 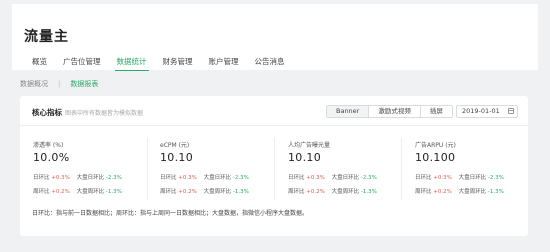 I want to click on metric-label: 人均广告曝光量, so click(x=309, y=145).